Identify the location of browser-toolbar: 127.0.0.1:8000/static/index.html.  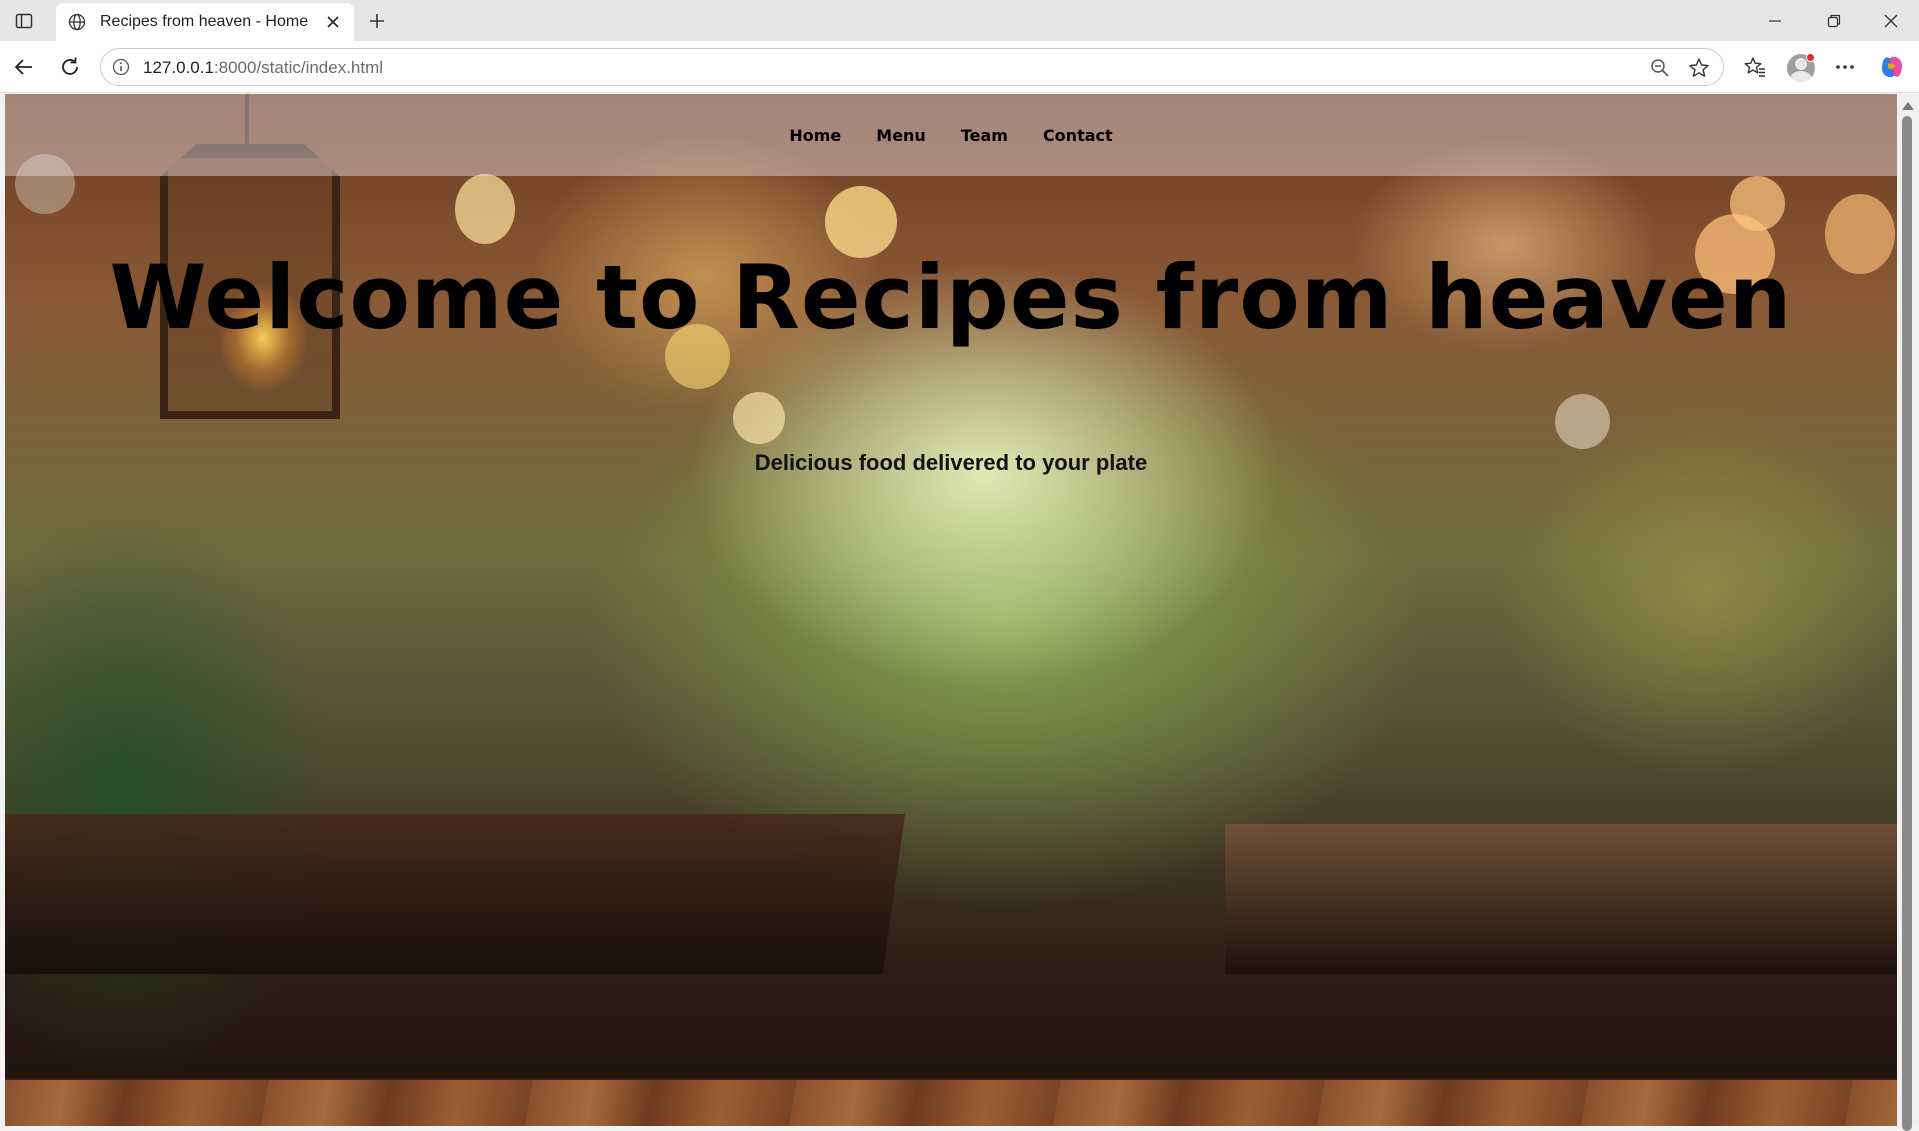
(959, 67).